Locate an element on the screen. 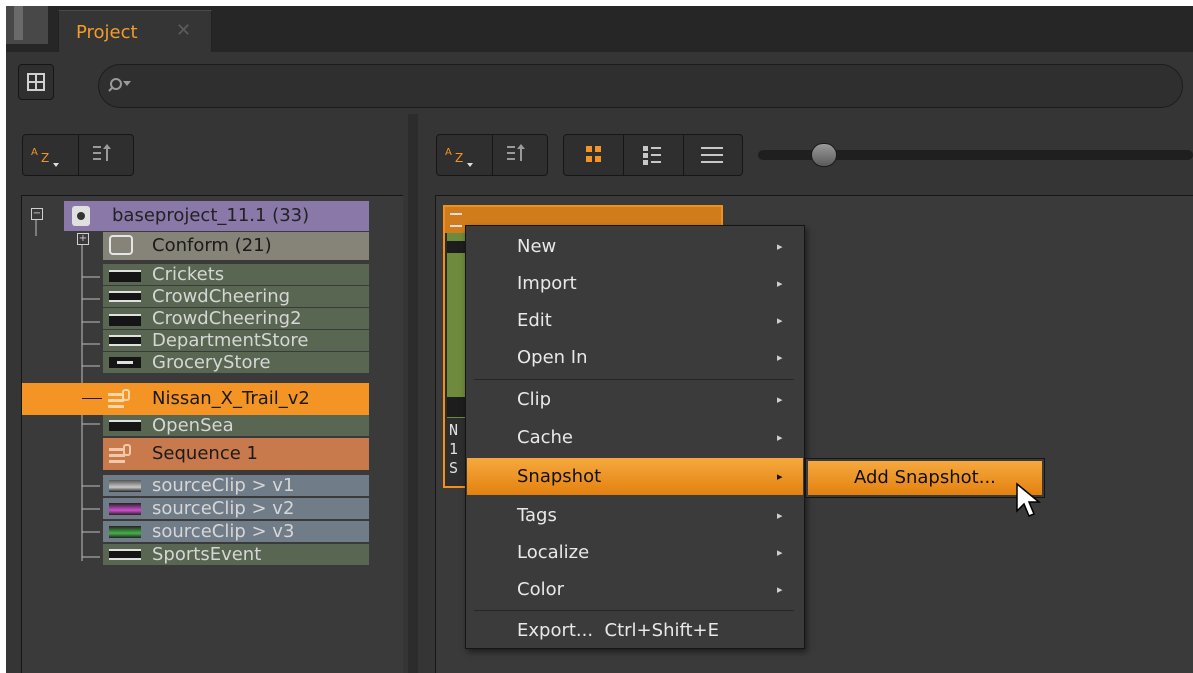 This screenshot has width=1193, height=673. menu-item-label: New is located at coordinates (537, 246).